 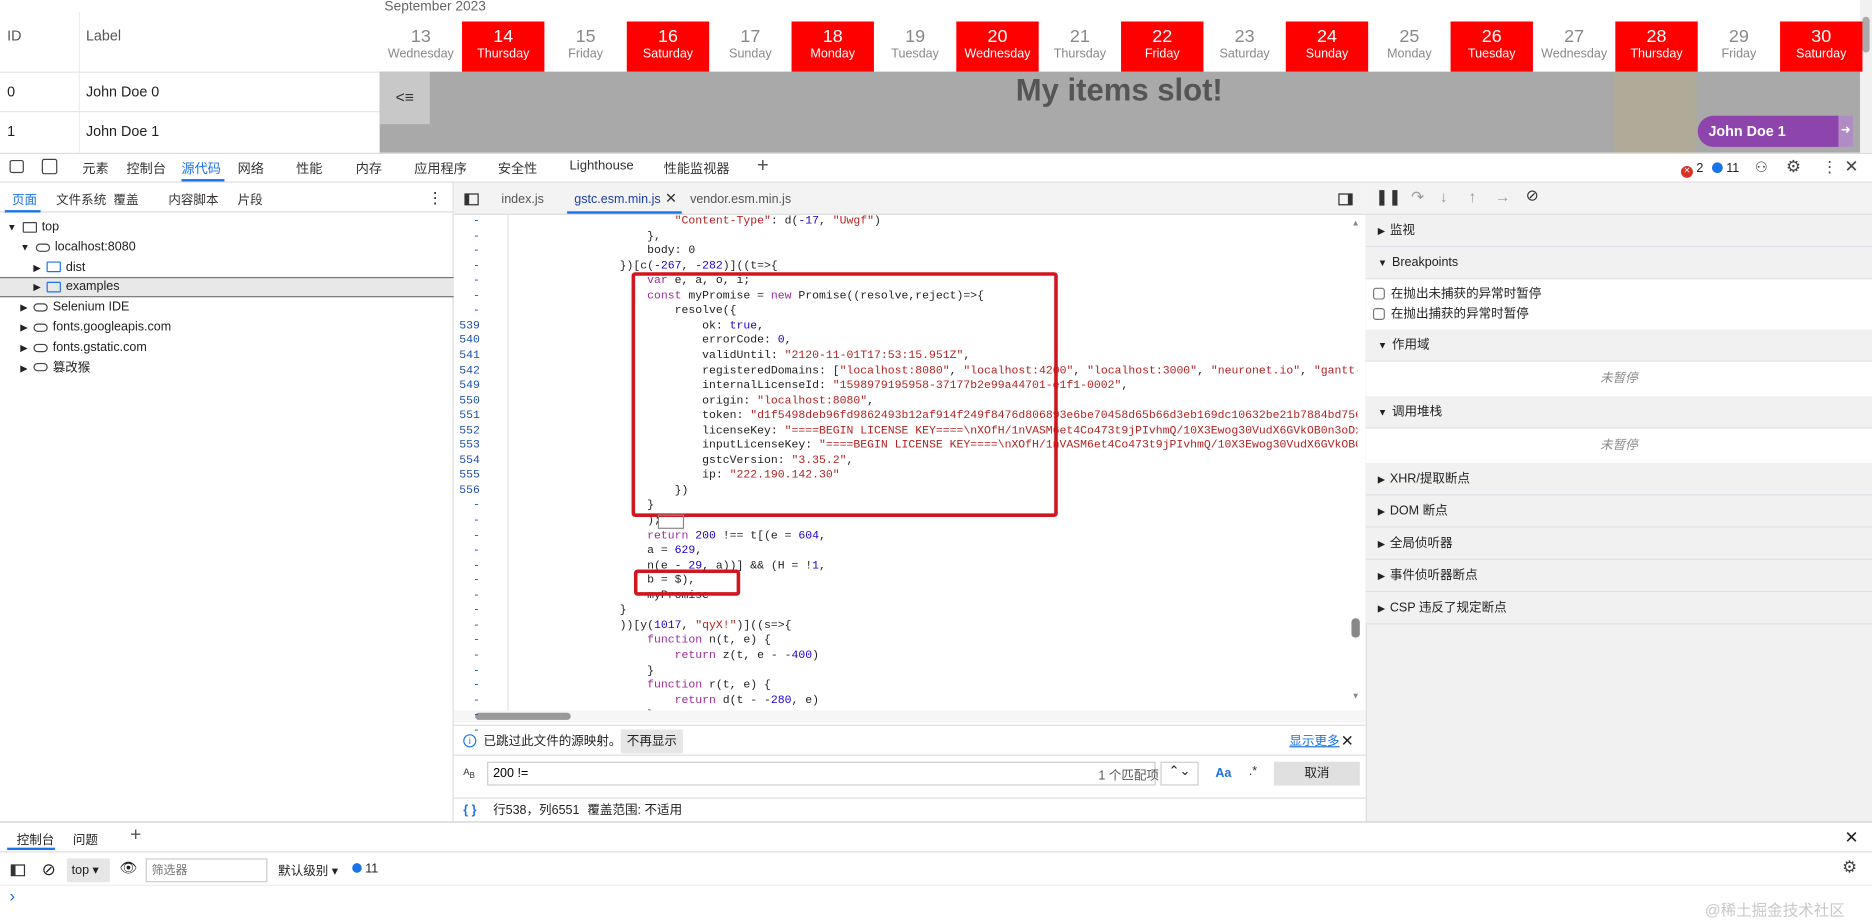 What do you see at coordinates (76, 287) in the screenshot?
I see `tree-item: ▶ examples` at bounding box center [76, 287].